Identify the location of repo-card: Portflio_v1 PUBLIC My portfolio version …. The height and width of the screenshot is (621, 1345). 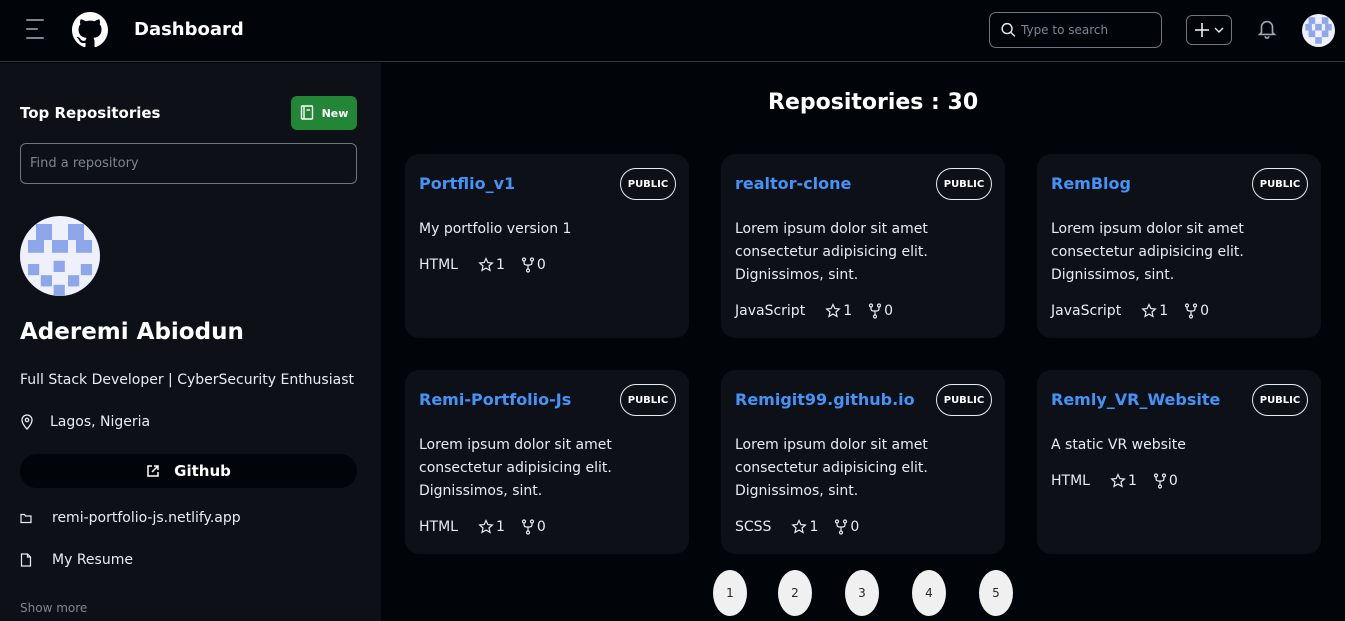
(547, 246).